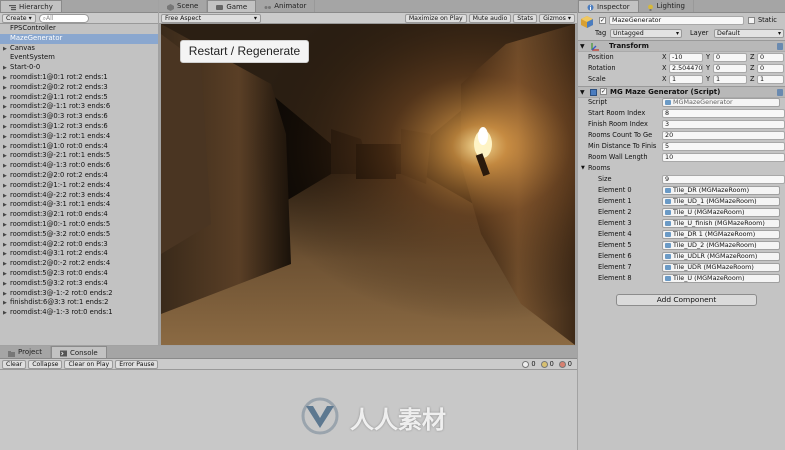  Describe the element at coordinates (602, 20) in the screenshot. I see `object-active-checkbox: ✓` at that location.